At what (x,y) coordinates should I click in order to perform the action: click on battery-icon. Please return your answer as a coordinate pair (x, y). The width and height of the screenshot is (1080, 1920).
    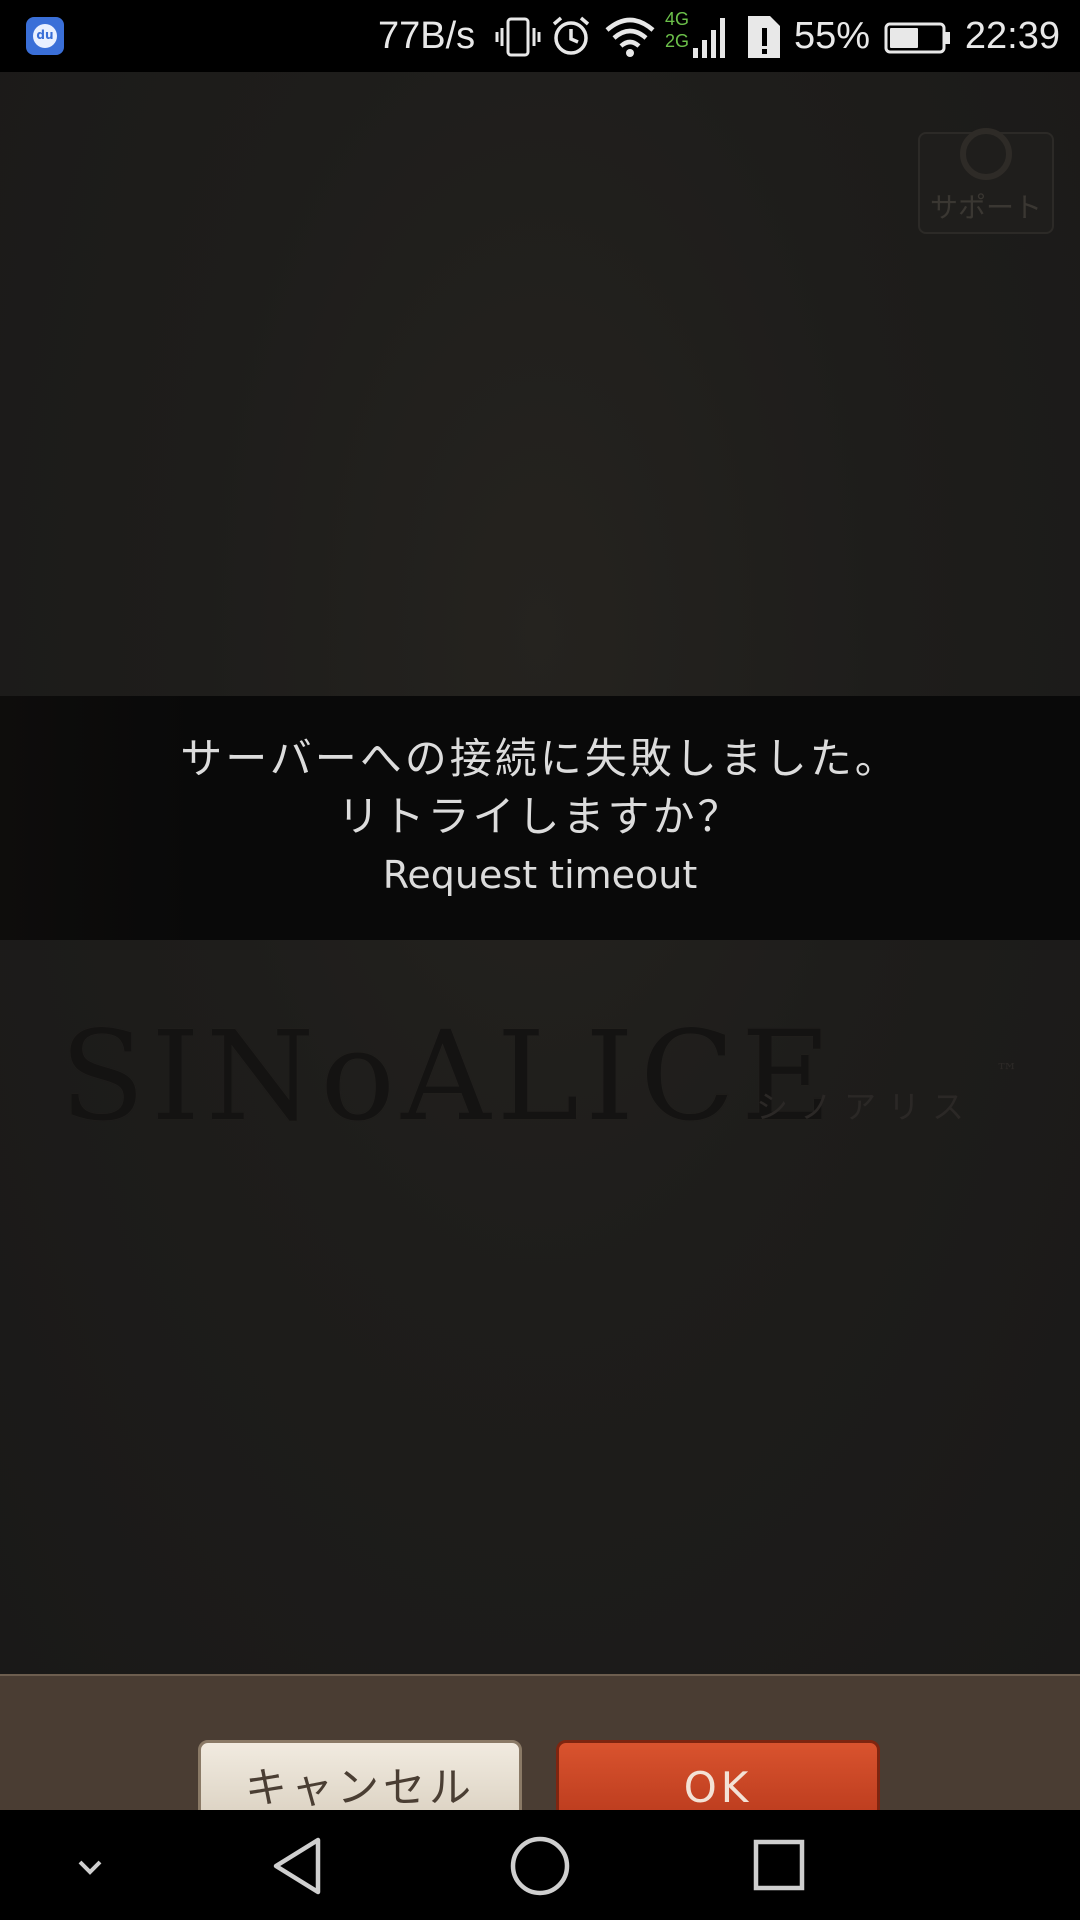
    Looking at the image, I should click on (917, 38).